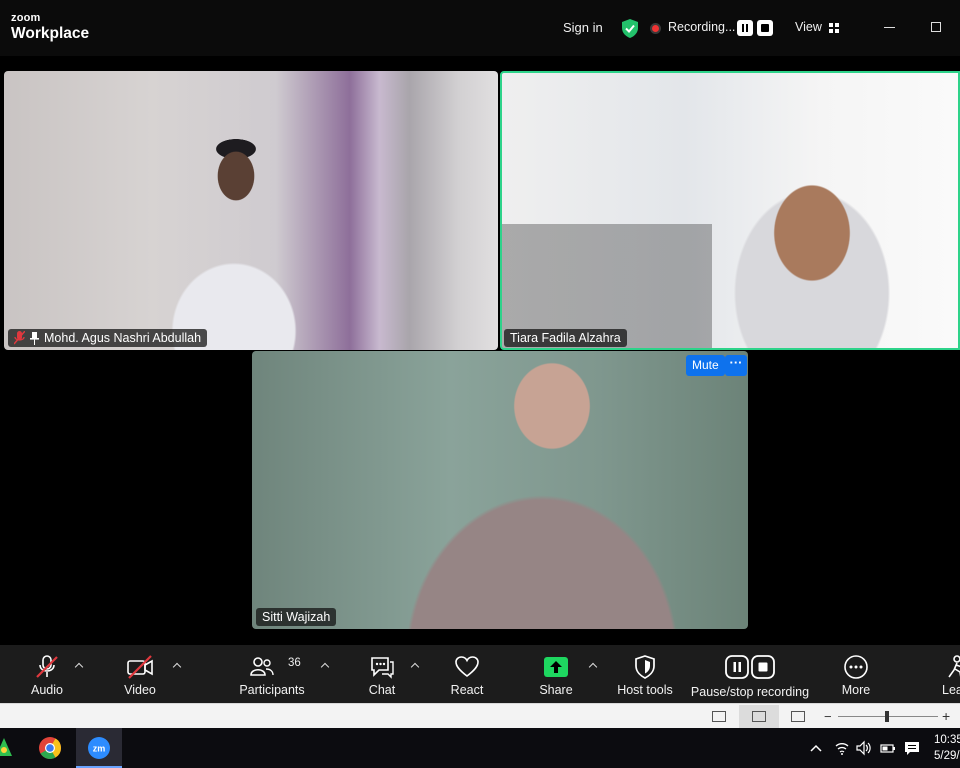 The width and height of the screenshot is (960, 768). I want to click on host-tools-label: Host tools, so click(645, 690).